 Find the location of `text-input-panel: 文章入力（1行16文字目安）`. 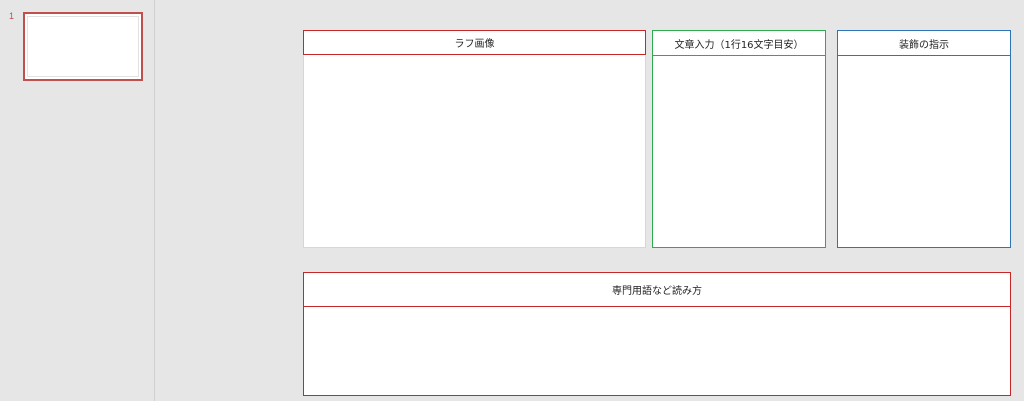

text-input-panel: 文章入力（1行16文字目安） is located at coordinates (739, 139).